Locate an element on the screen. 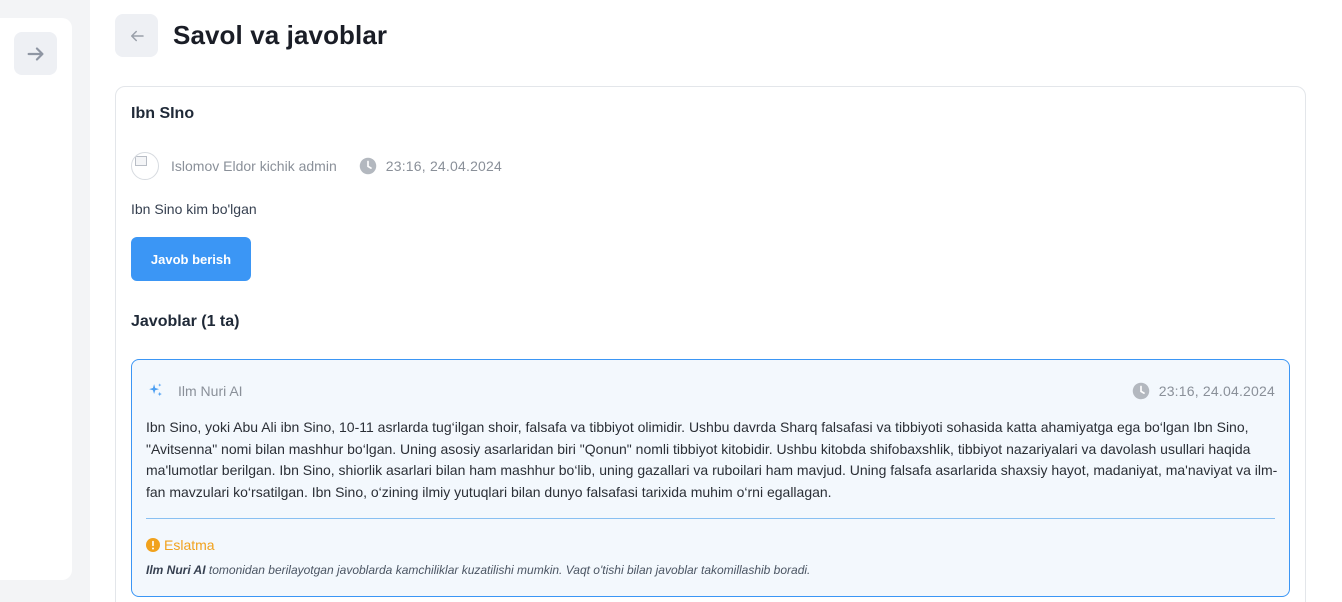 The height and width of the screenshot is (602, 1342). arrow-left-icon is located at coordinates (137, 35).